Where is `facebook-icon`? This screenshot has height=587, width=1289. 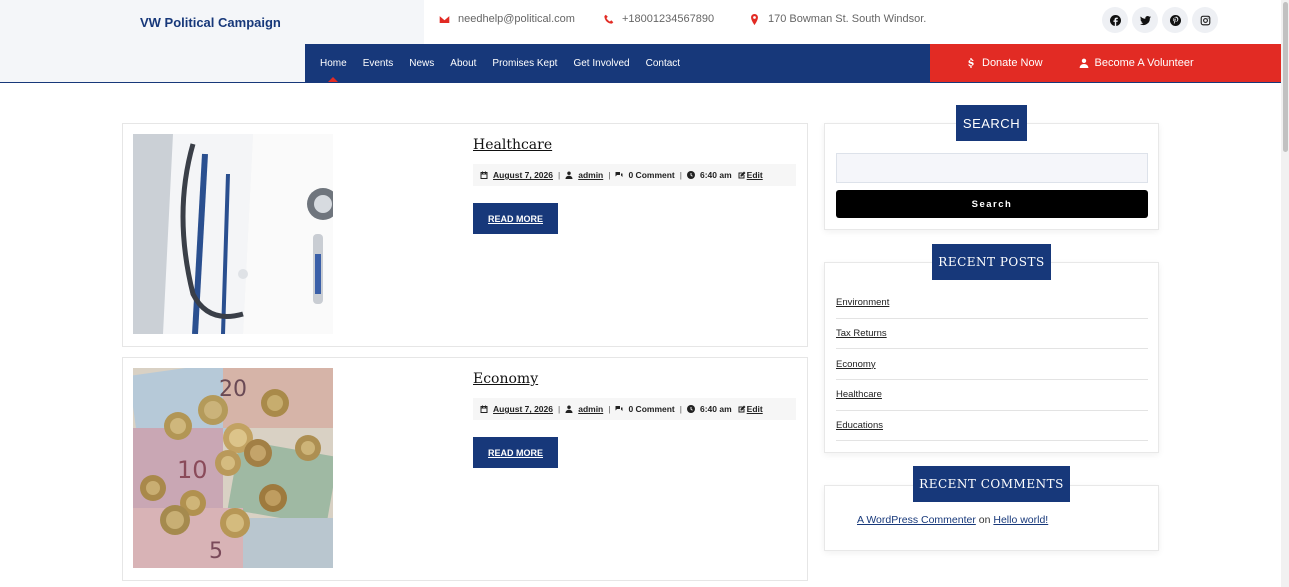
facebook-icon is located at coordinates (1115, 20).